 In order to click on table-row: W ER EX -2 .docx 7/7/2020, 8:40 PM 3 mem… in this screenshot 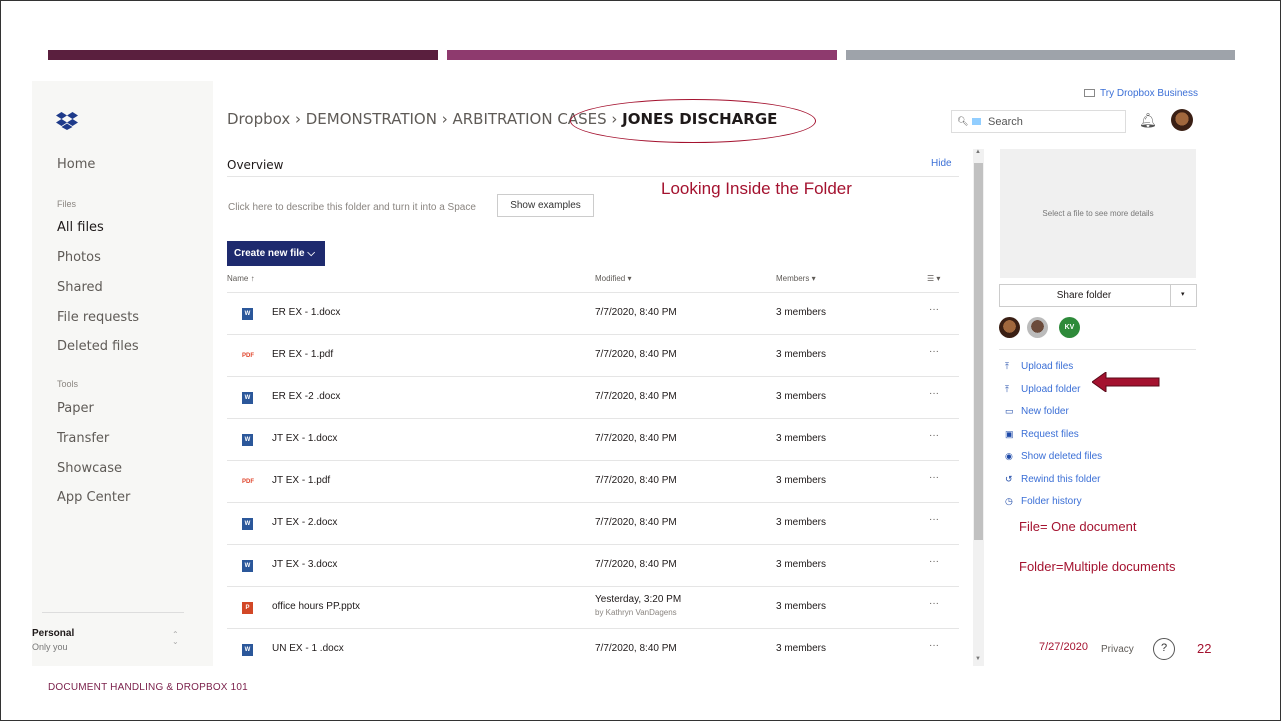, I will do `click(593, 398)`.